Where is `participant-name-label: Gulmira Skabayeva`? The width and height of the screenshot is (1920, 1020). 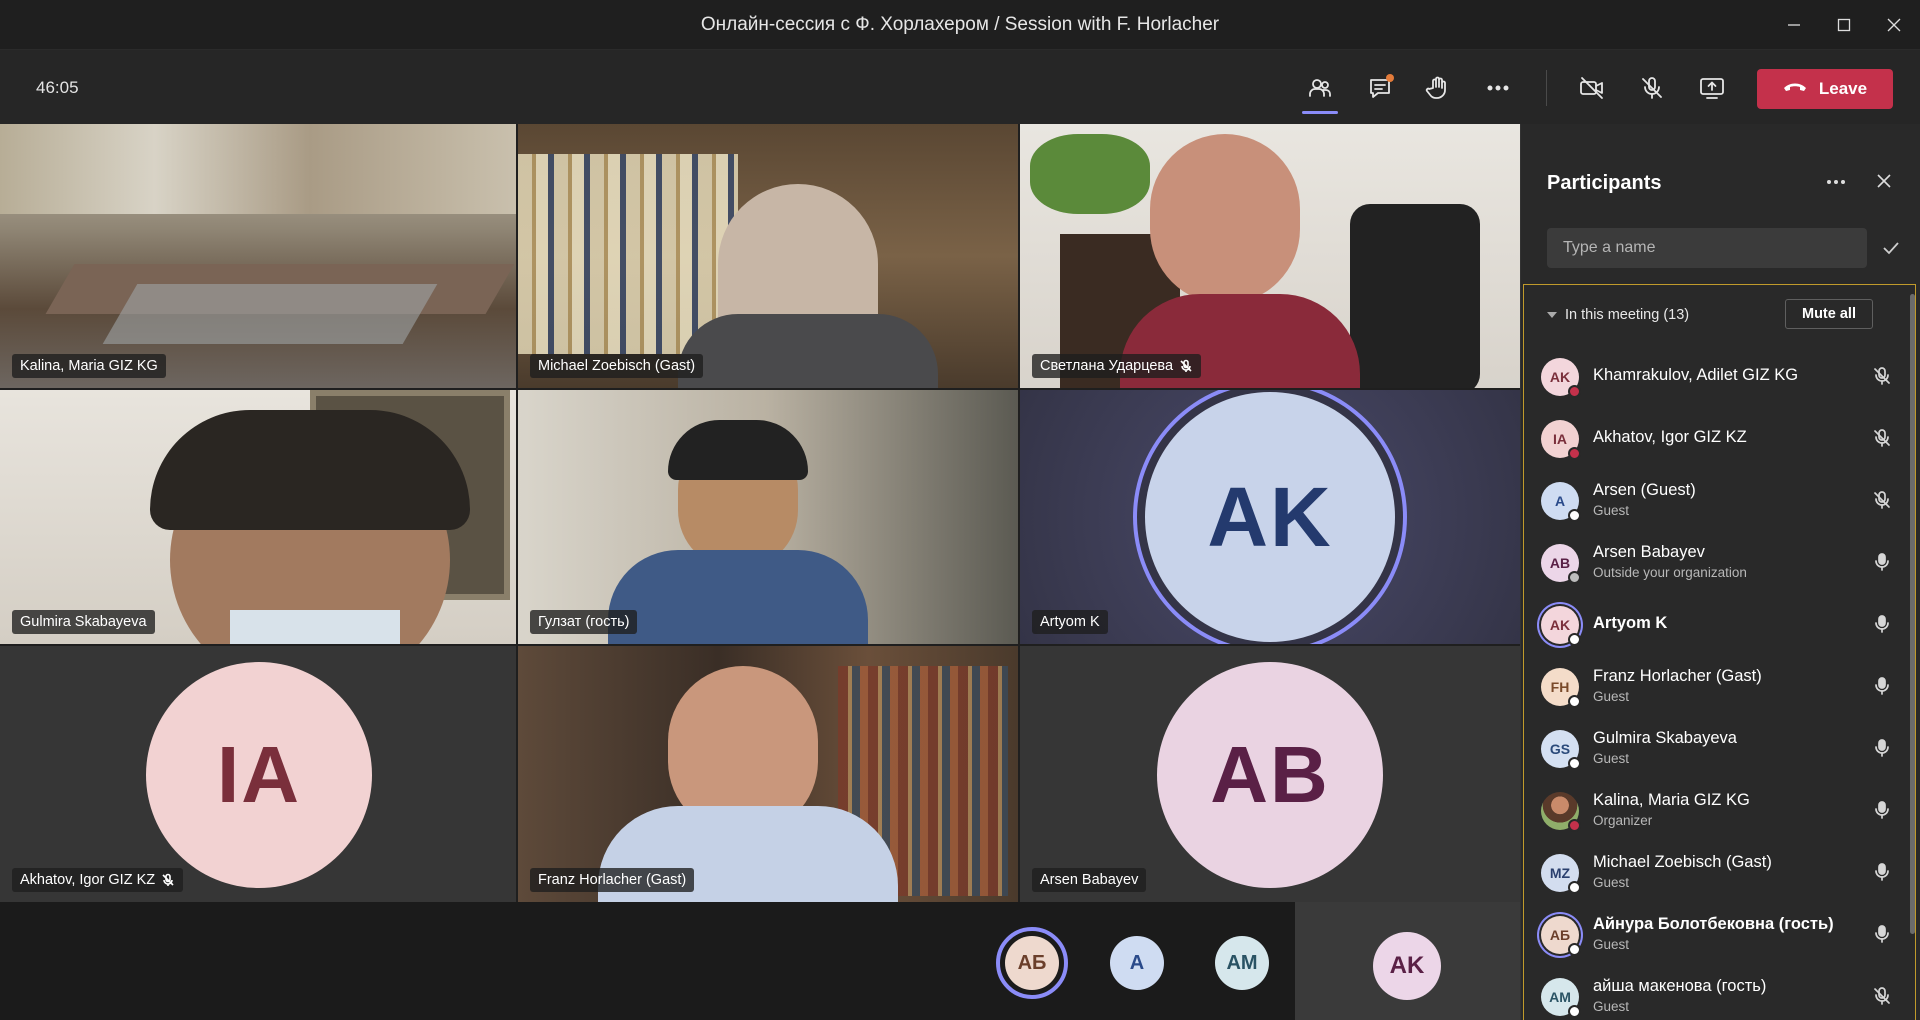
participant-name-label: Gulmira Skabayeva is located at coordinates (83, 622).